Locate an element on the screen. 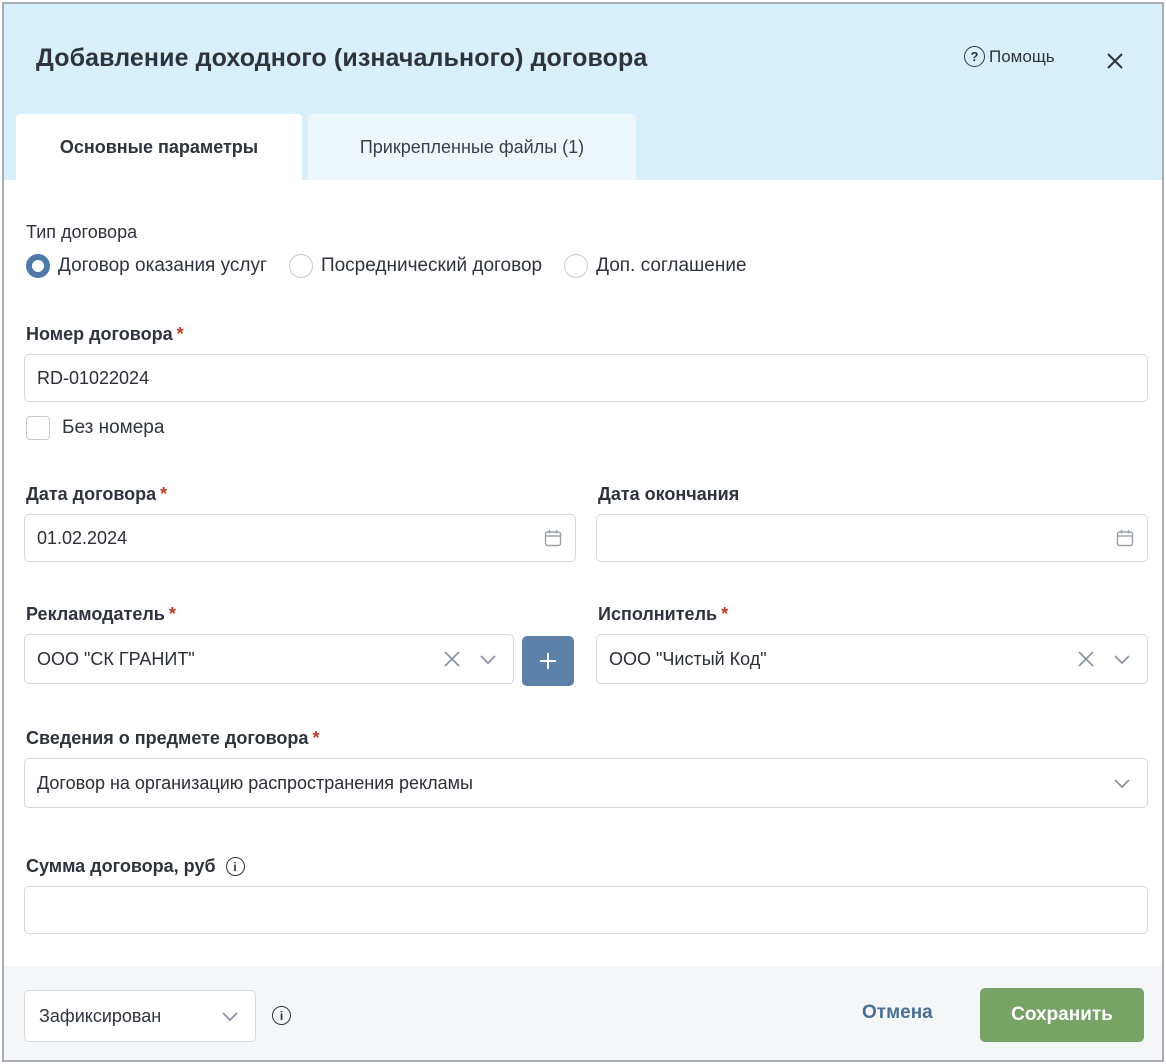 Image resolution: width=1166 pixels, height=1064 pixels. radio-label: Посреднический договор is located at coordinates (431, 265).